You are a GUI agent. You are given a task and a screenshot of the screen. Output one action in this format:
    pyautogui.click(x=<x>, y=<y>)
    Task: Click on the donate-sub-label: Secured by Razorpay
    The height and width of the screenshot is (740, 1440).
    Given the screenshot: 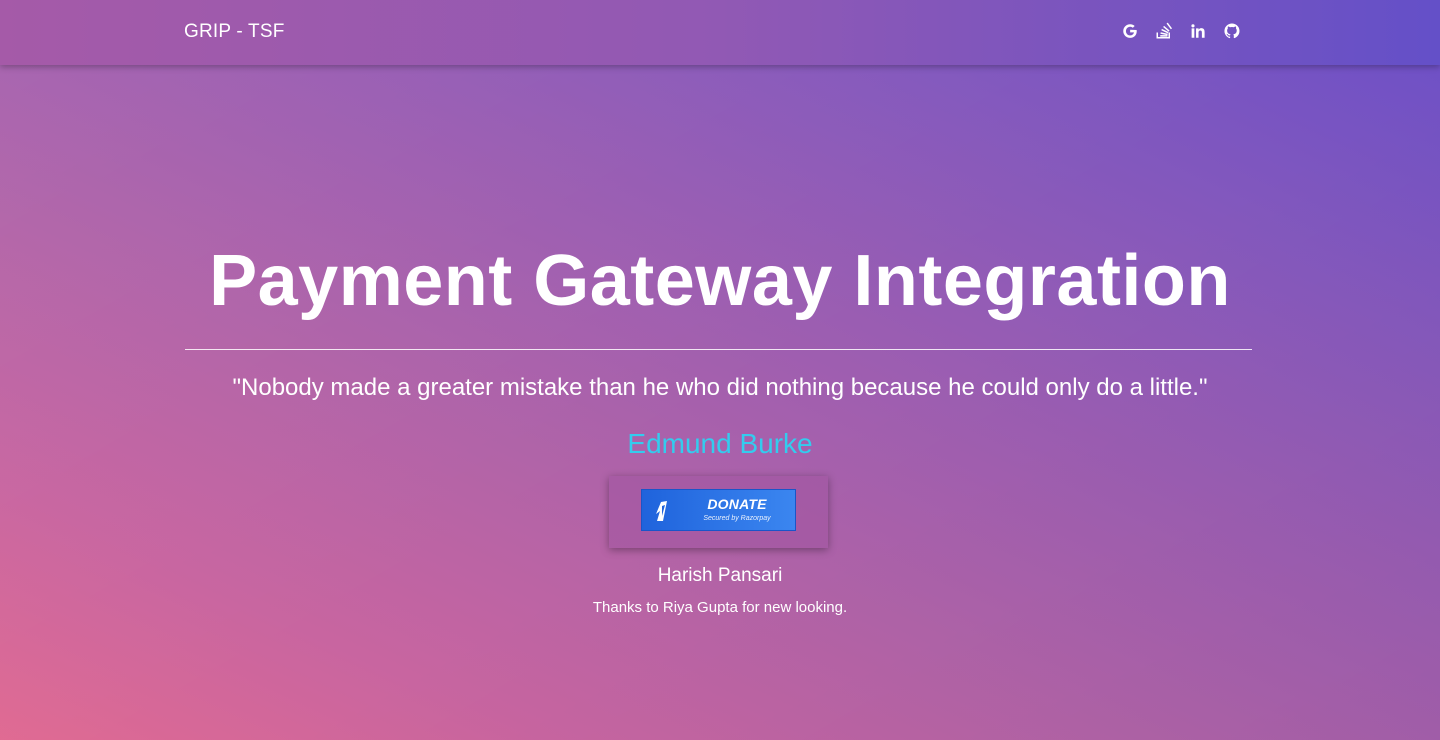 What is the action you would take?
    pyautogui.click(x=737, y=518)
    